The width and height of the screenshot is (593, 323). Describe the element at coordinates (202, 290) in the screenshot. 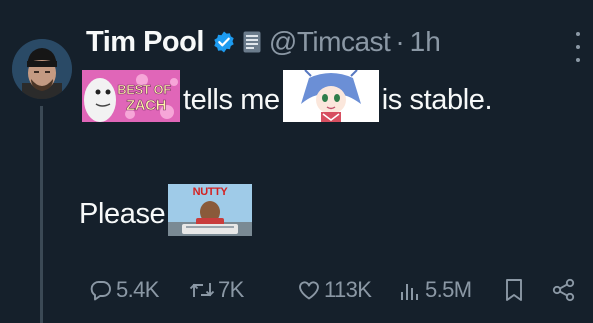

I see `retweet-icon` at that location.